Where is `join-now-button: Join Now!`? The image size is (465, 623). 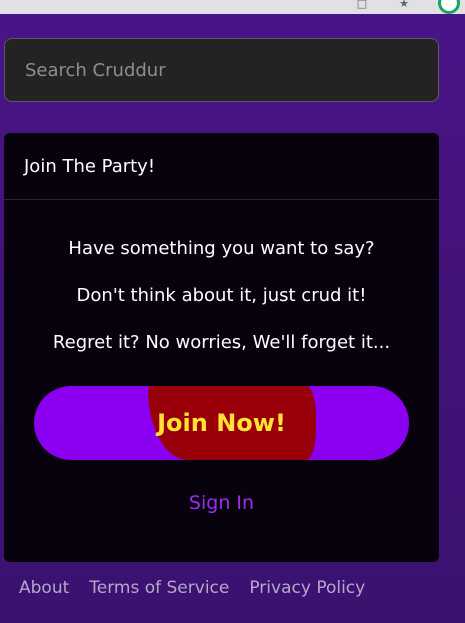
join-now-button: Join Now! is located at coordinates (221, 423).